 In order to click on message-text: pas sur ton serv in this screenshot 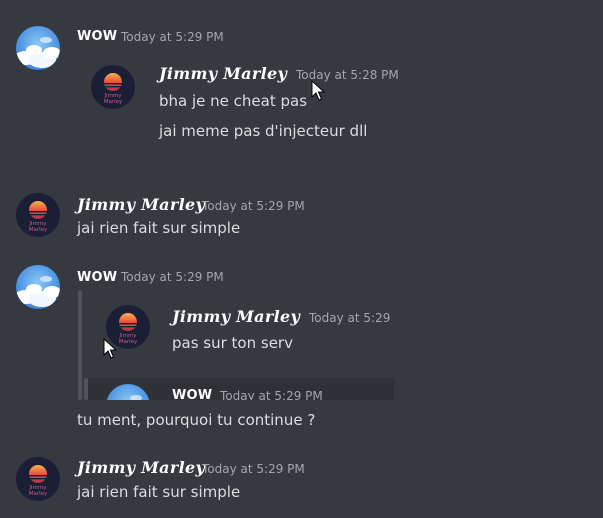, I will do `click(232, 343)`.